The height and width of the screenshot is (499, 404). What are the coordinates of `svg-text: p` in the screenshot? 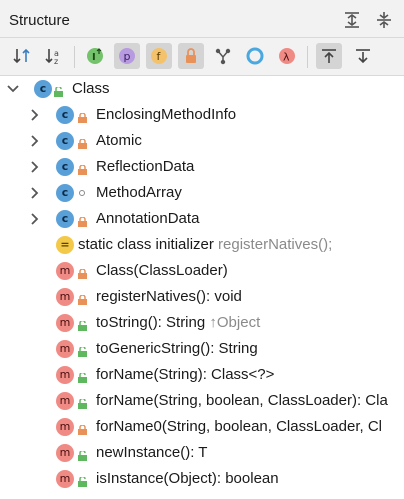 It's located at (127, 56).